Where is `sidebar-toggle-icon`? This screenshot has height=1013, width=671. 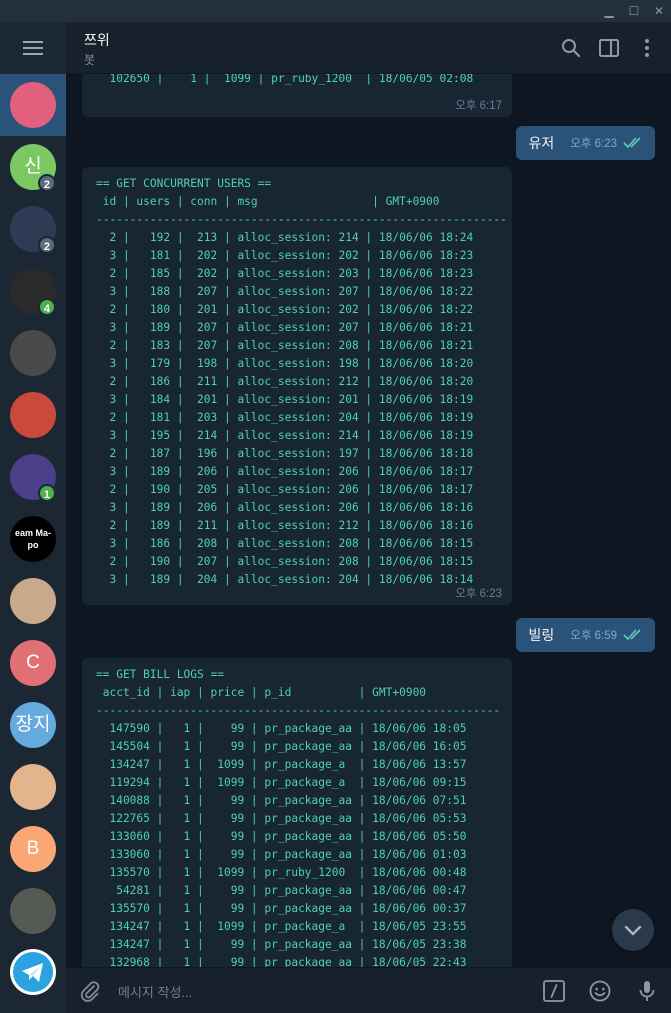 sidebar-toggle-icon is located at coordinates (609, 48).